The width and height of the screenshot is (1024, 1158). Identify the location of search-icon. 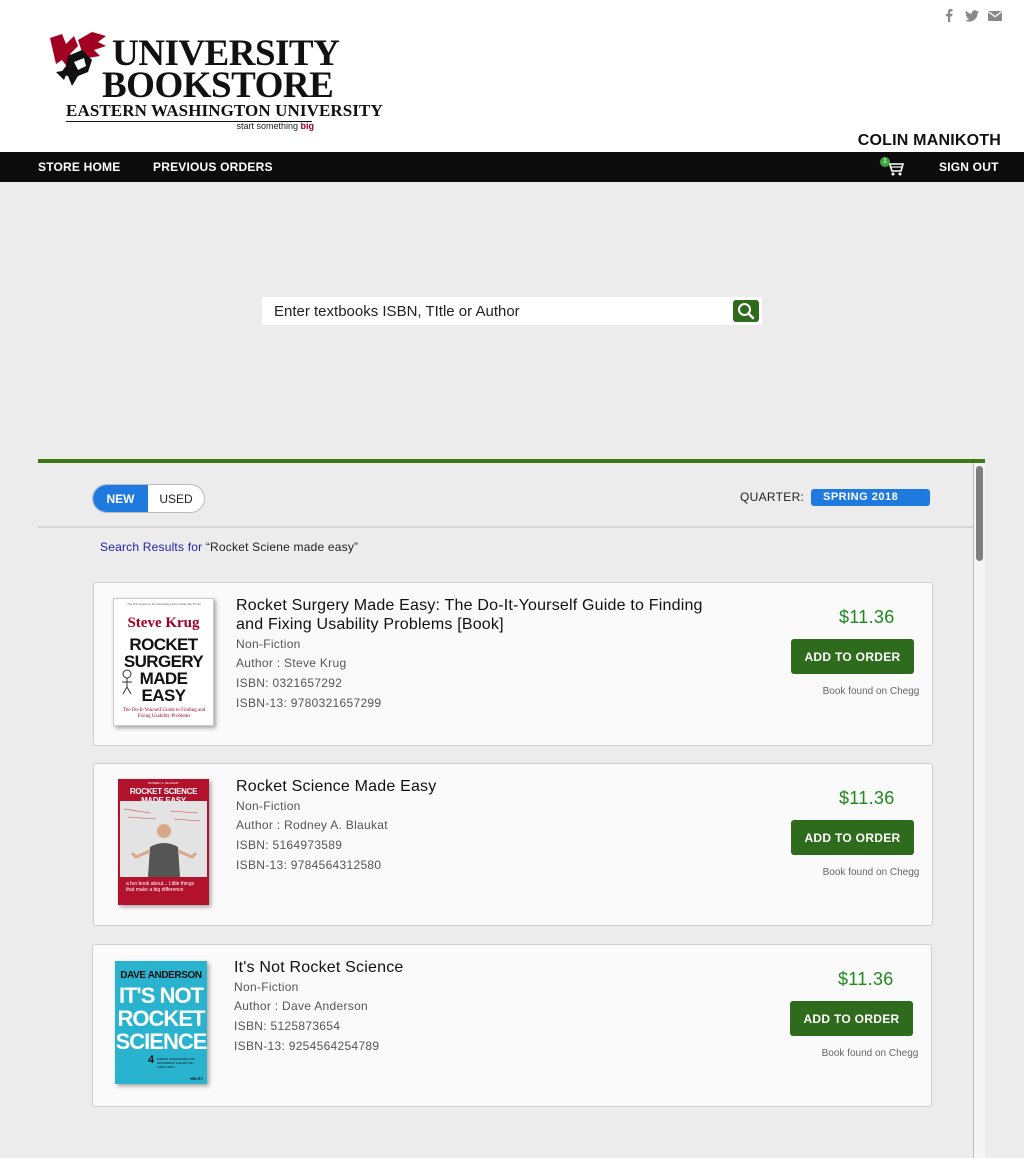
(746, 311).